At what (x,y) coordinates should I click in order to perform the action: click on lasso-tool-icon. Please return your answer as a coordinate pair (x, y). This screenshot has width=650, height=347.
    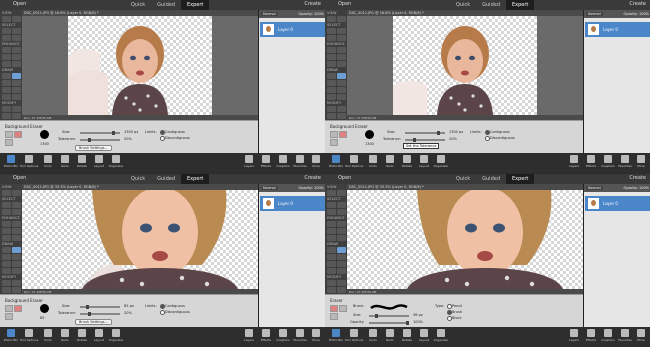
    Looking at the image, I should click on (331, 38).